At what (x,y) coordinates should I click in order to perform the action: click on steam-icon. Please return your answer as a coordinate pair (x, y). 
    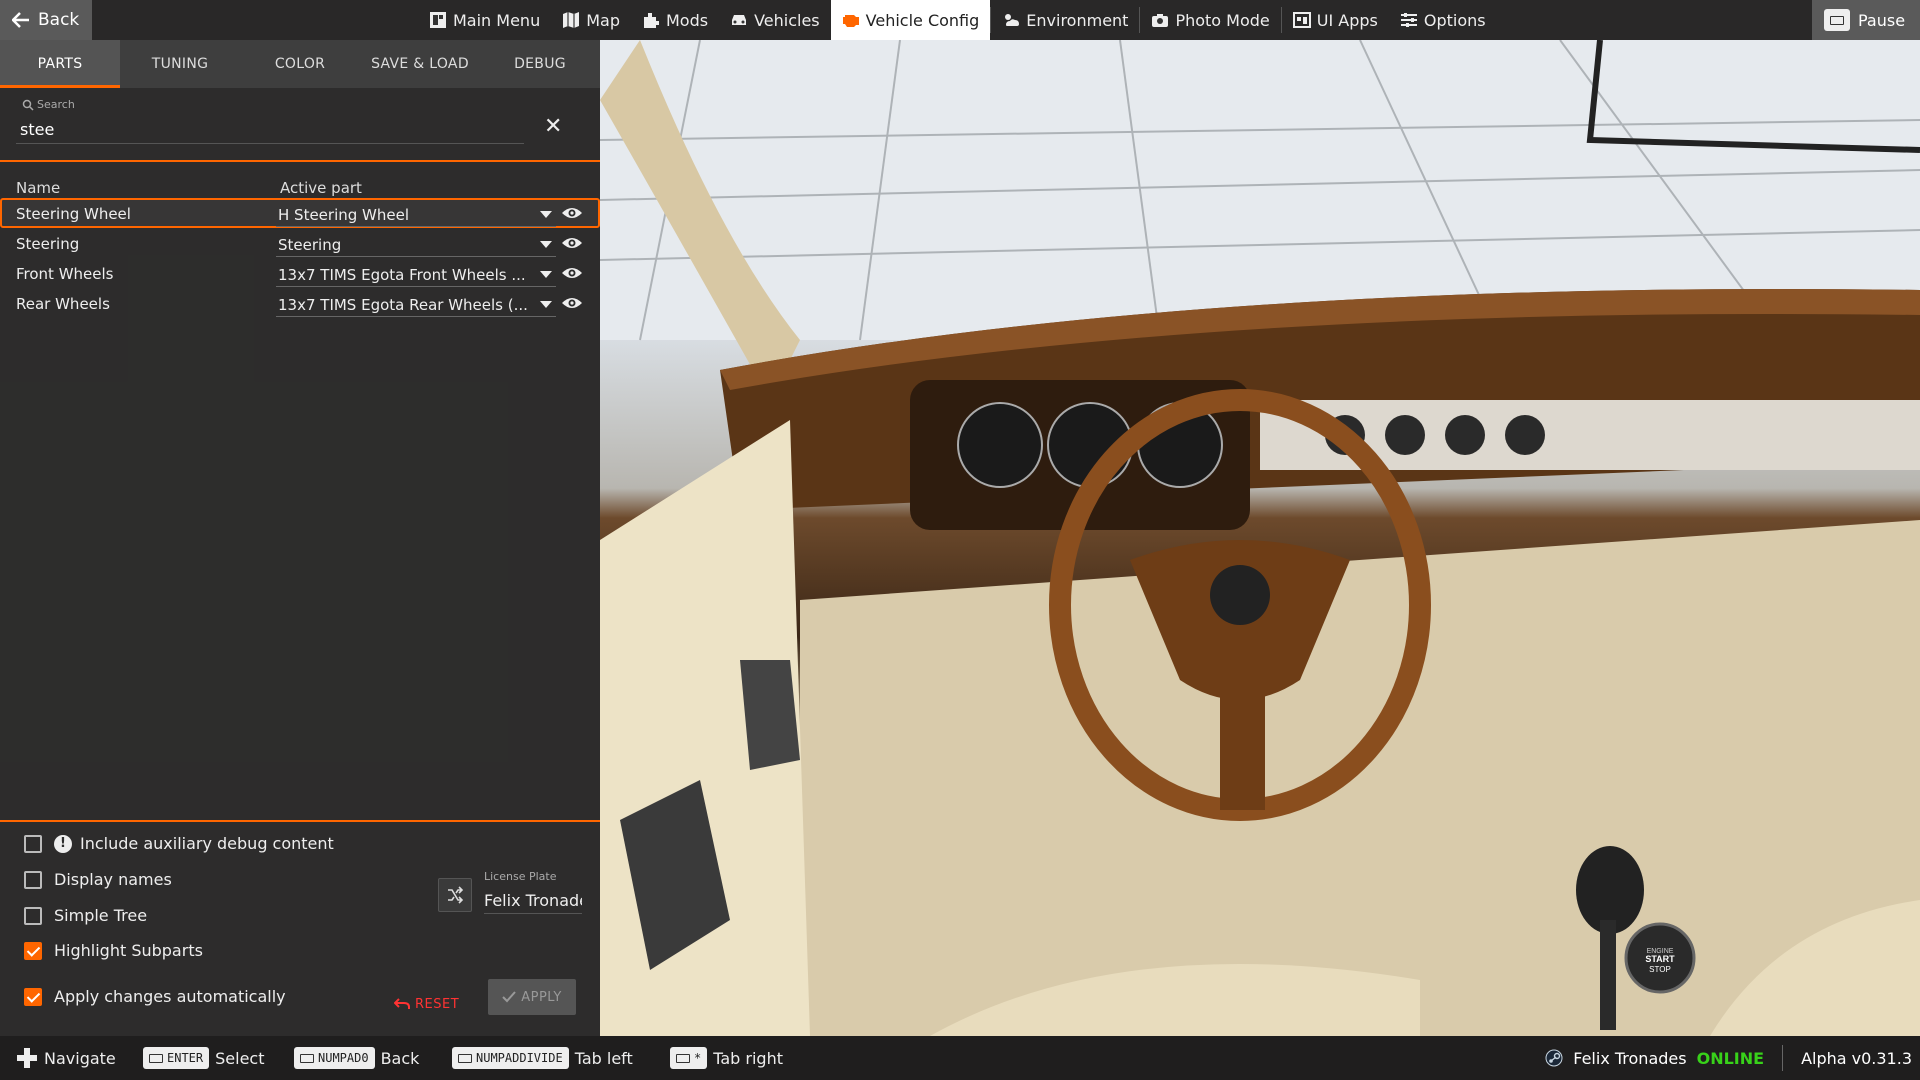
    Looking at the image, I should click on (1554, 1058).